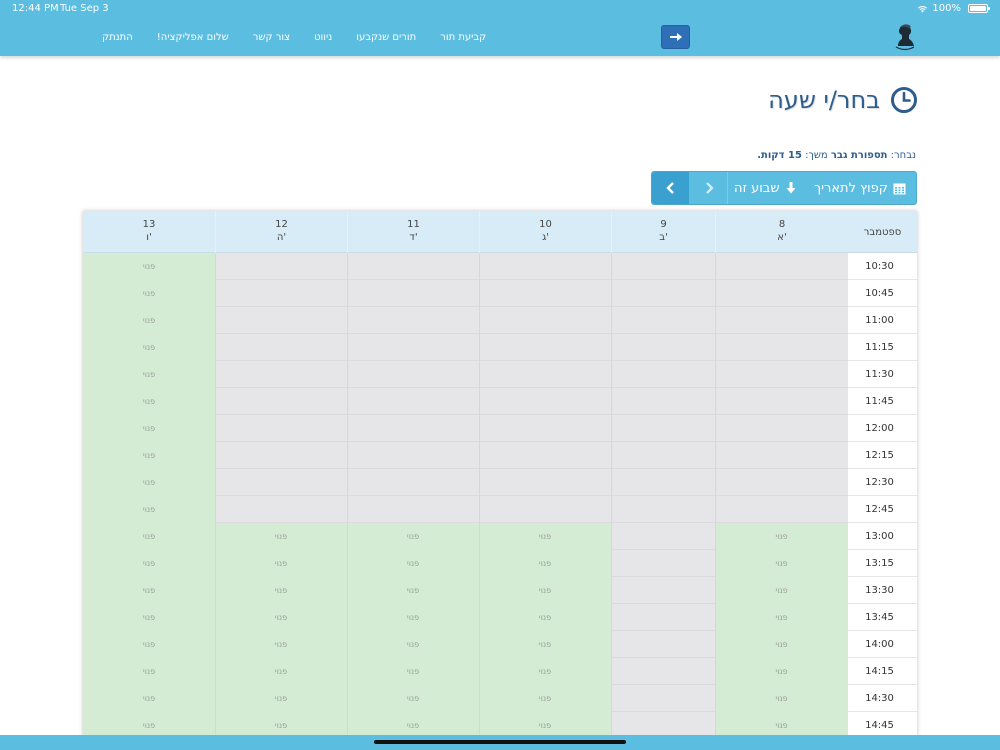  Describe the element at coordinates (323, 37) in the screenshot. I see `nav-link-navigation: ניווט` at that location.